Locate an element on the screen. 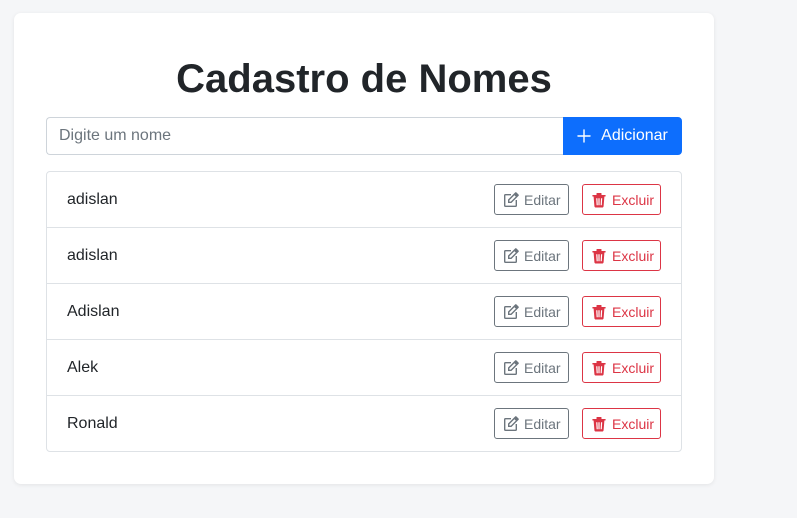 The height and width of the screenshot is (518, 797). add-button-label: Adicionar is located at coordinates (634, 135).